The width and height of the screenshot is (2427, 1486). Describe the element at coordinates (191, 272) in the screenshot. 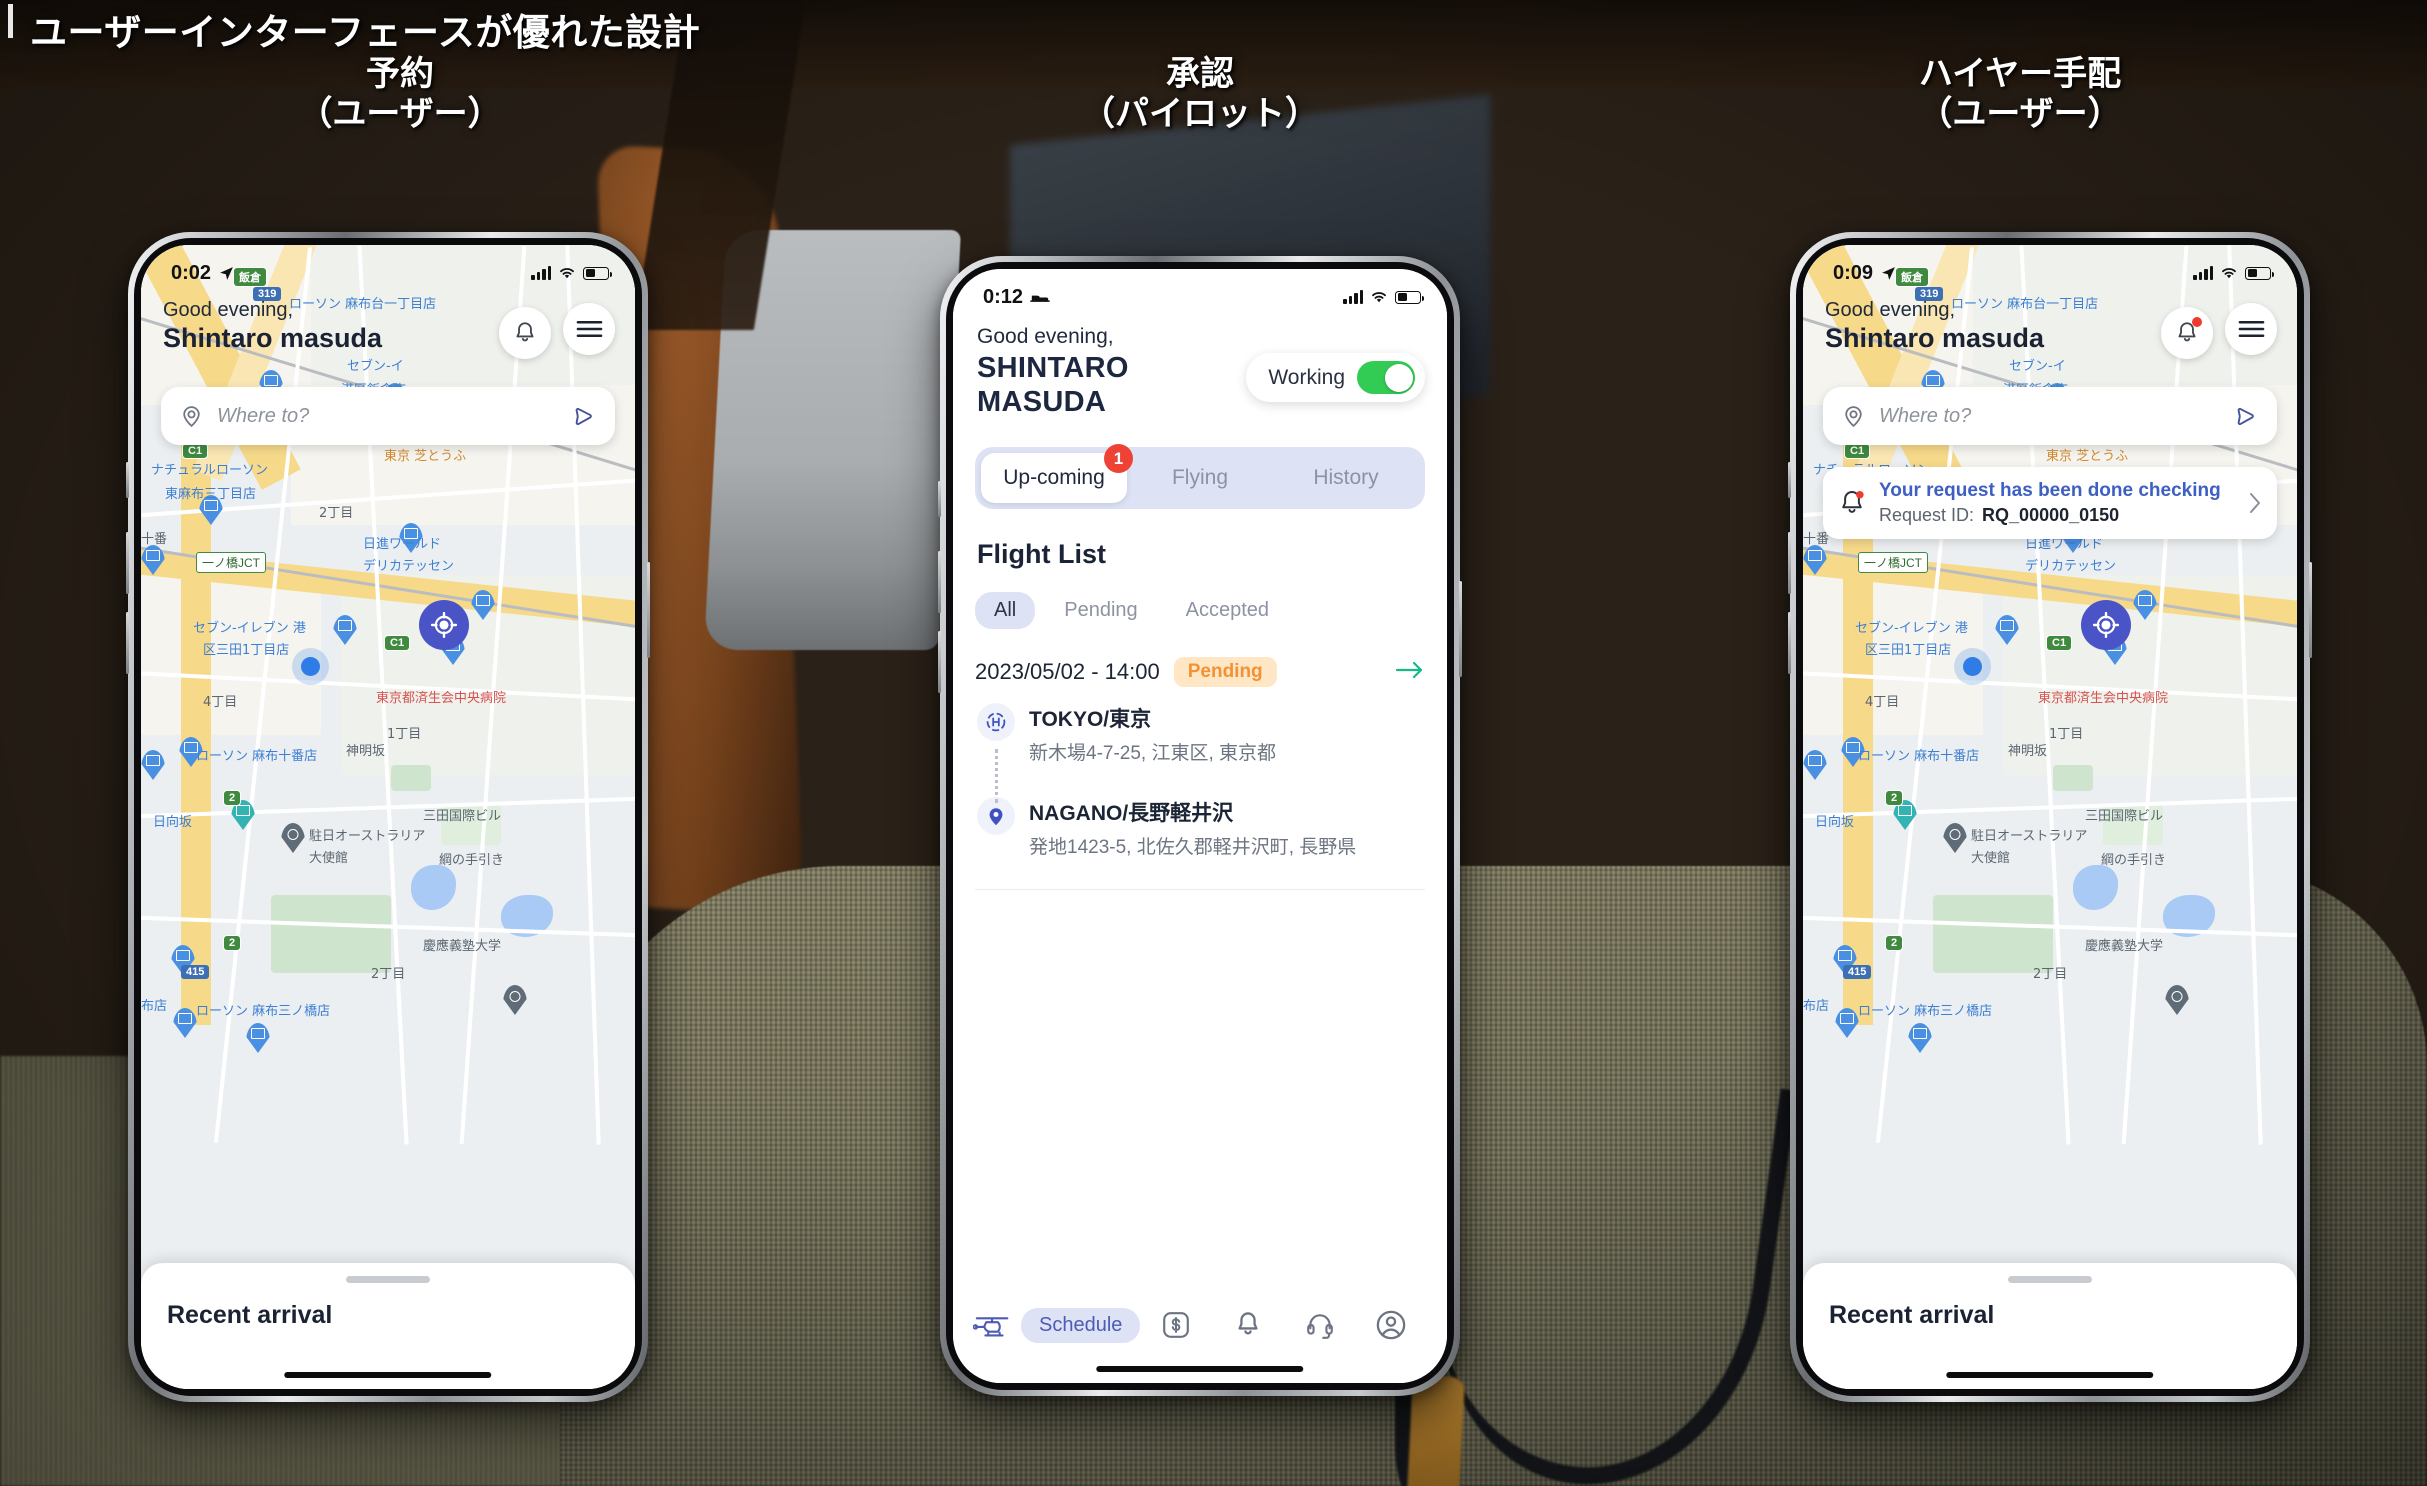

I see `status-time: 0:02` at that location.